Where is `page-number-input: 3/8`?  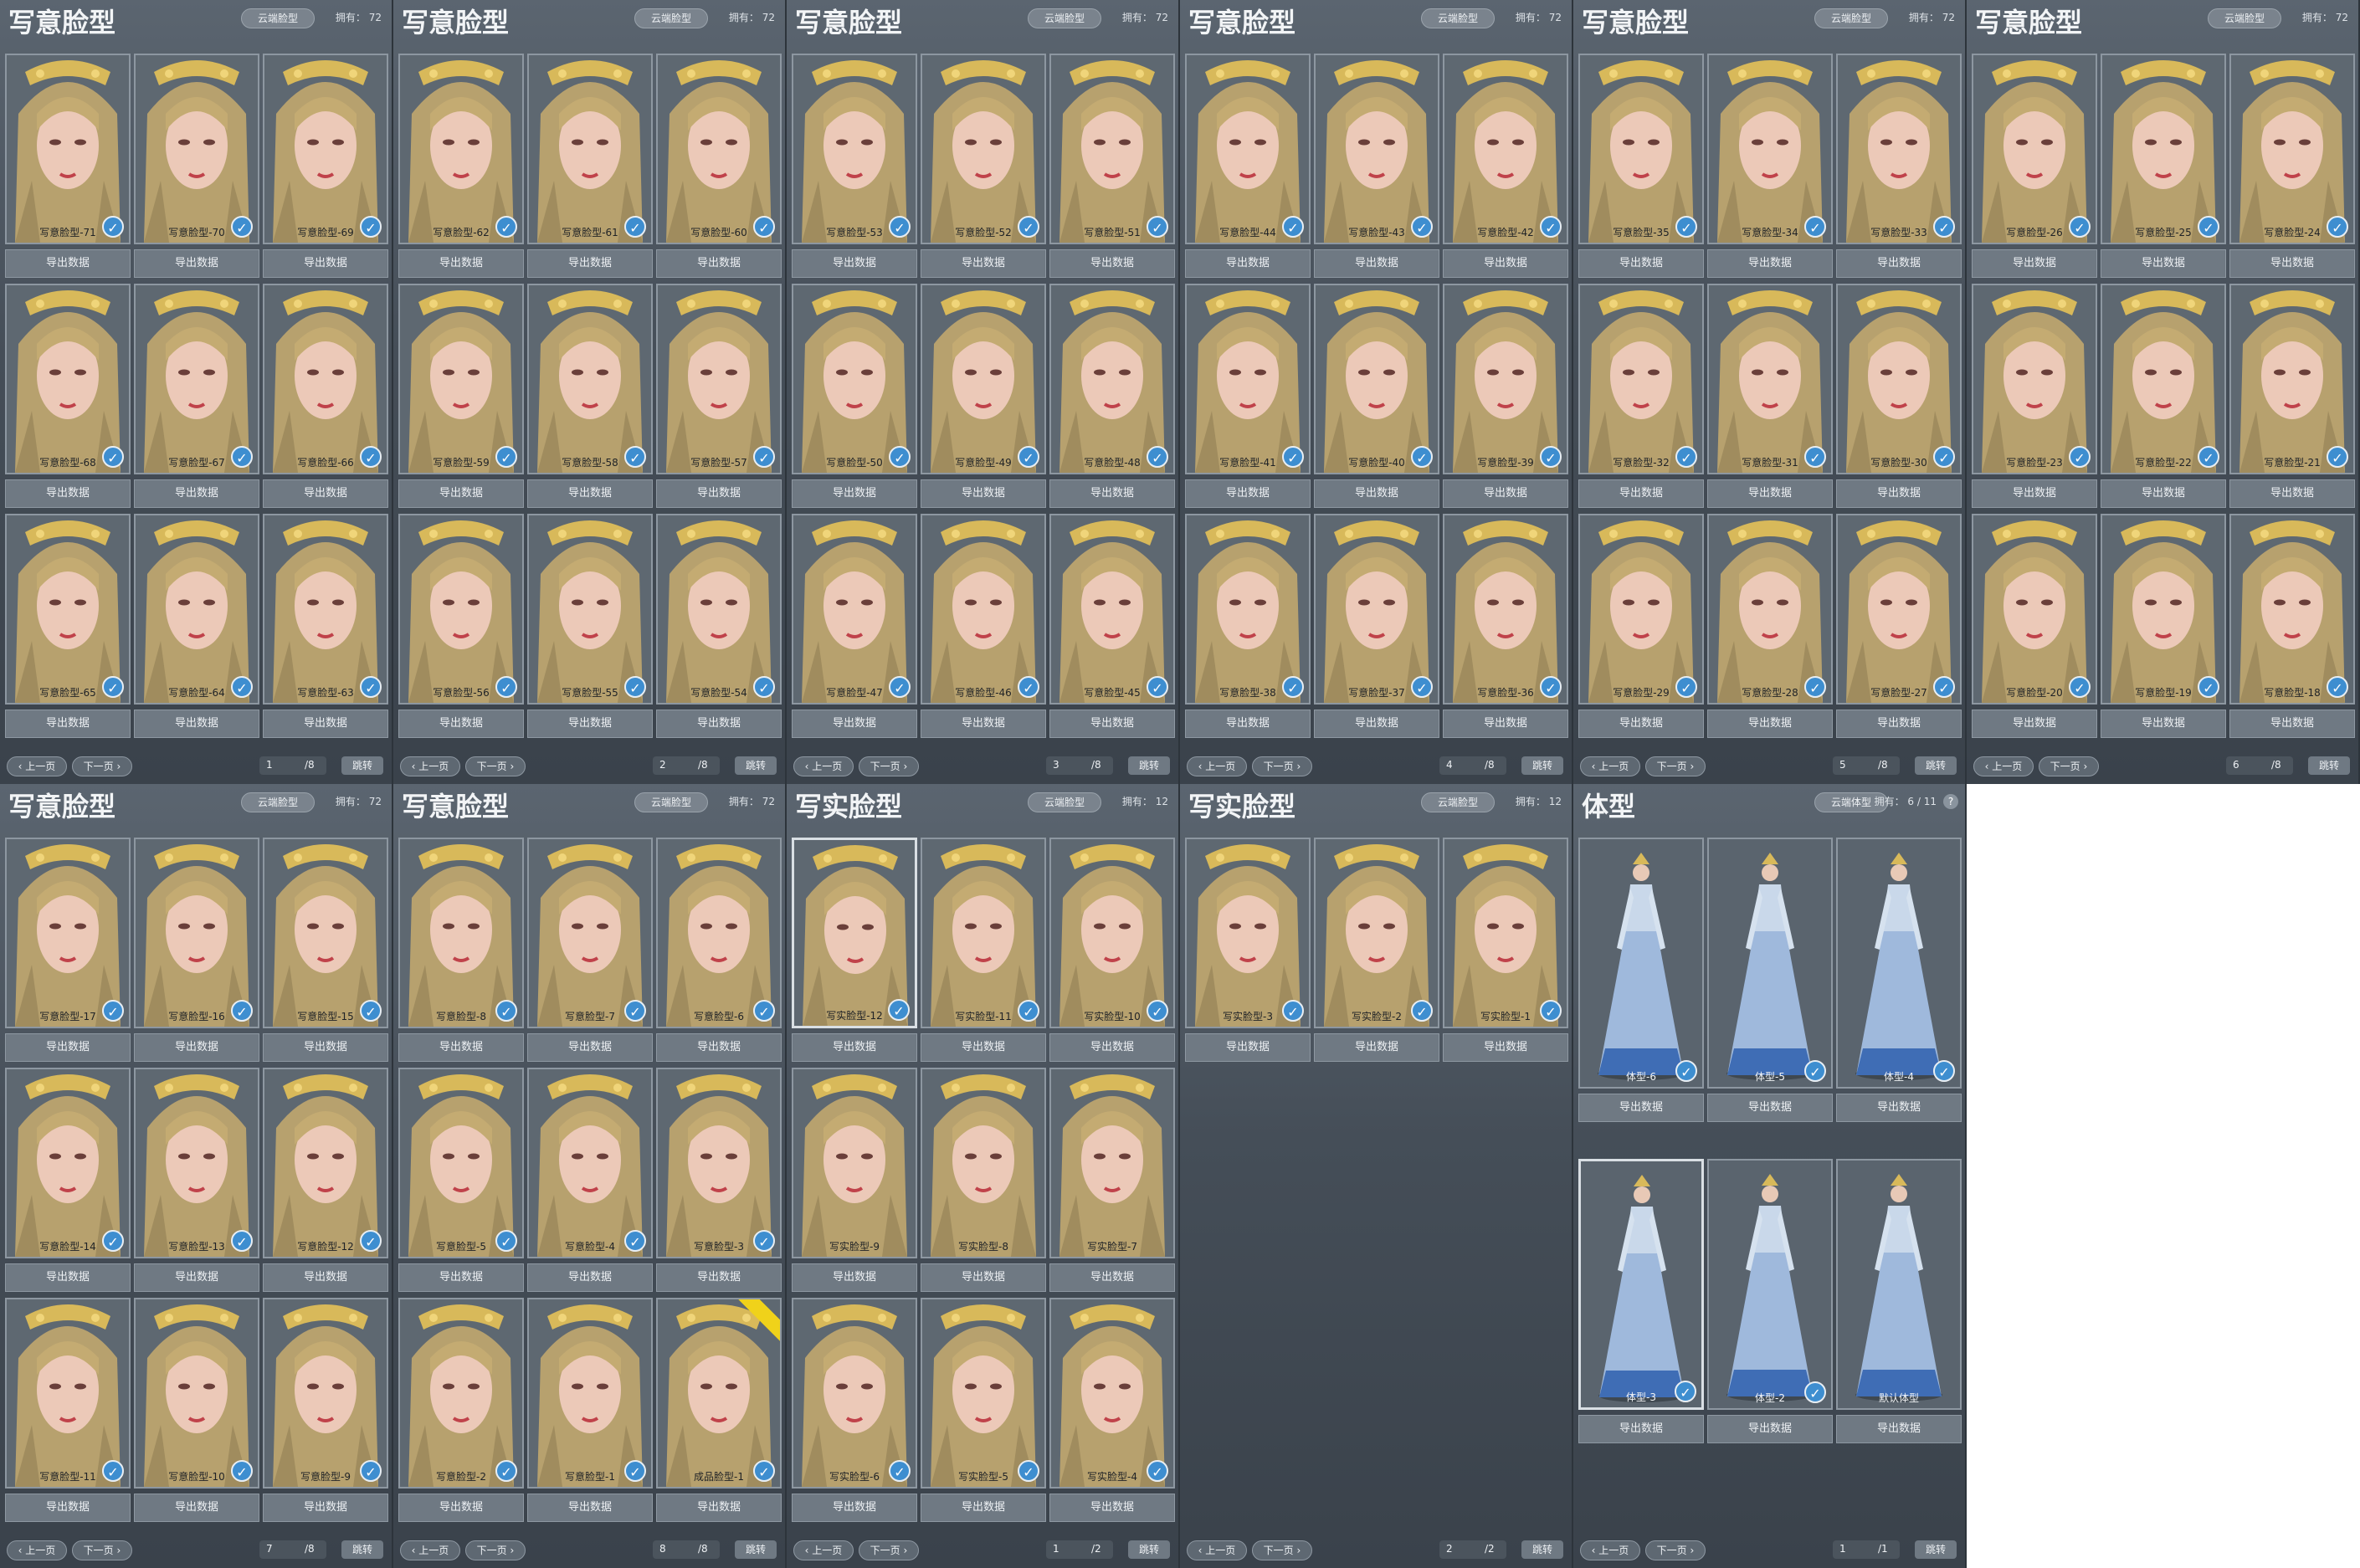 page-number-input: 3/8 is located at coordinates (1079, 766).